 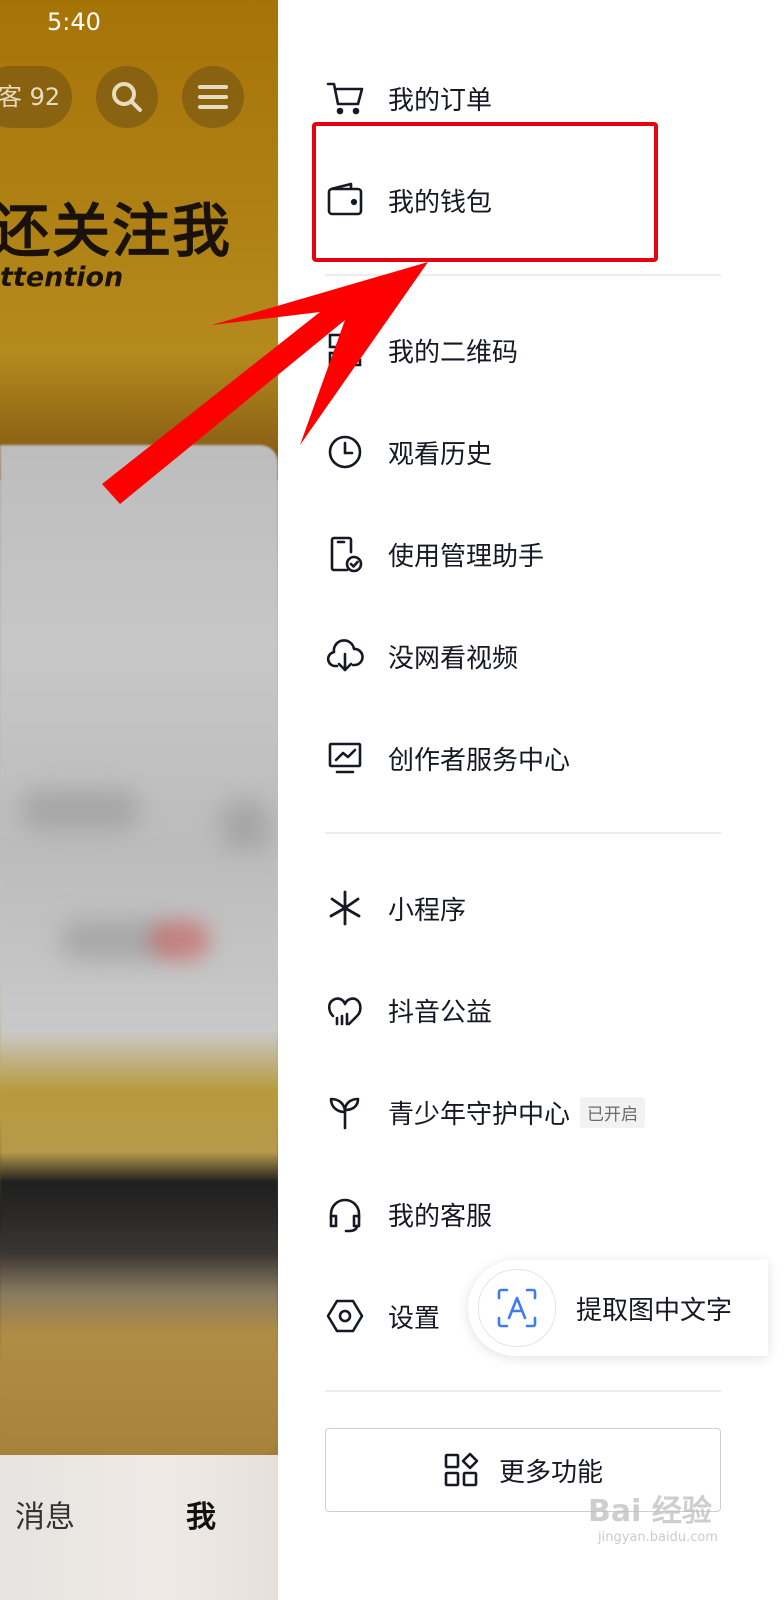 I want to click on tab-messages: 消息, so click(x=45, y=1514).